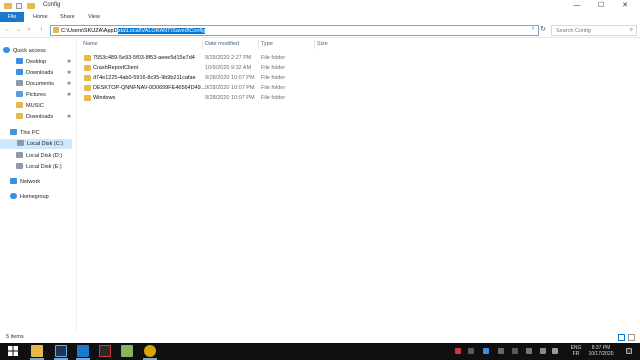 Image resolution: width=640 pixels, height=360 pixels. I want to click on language-indicator: ENG FR, so click(576, 351).